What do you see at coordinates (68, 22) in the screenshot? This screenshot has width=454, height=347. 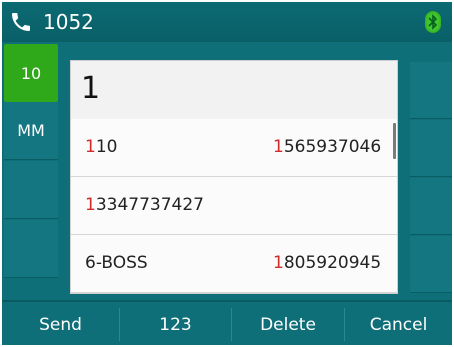 I see `line-number: 1052` at bounding box center [68, 22].